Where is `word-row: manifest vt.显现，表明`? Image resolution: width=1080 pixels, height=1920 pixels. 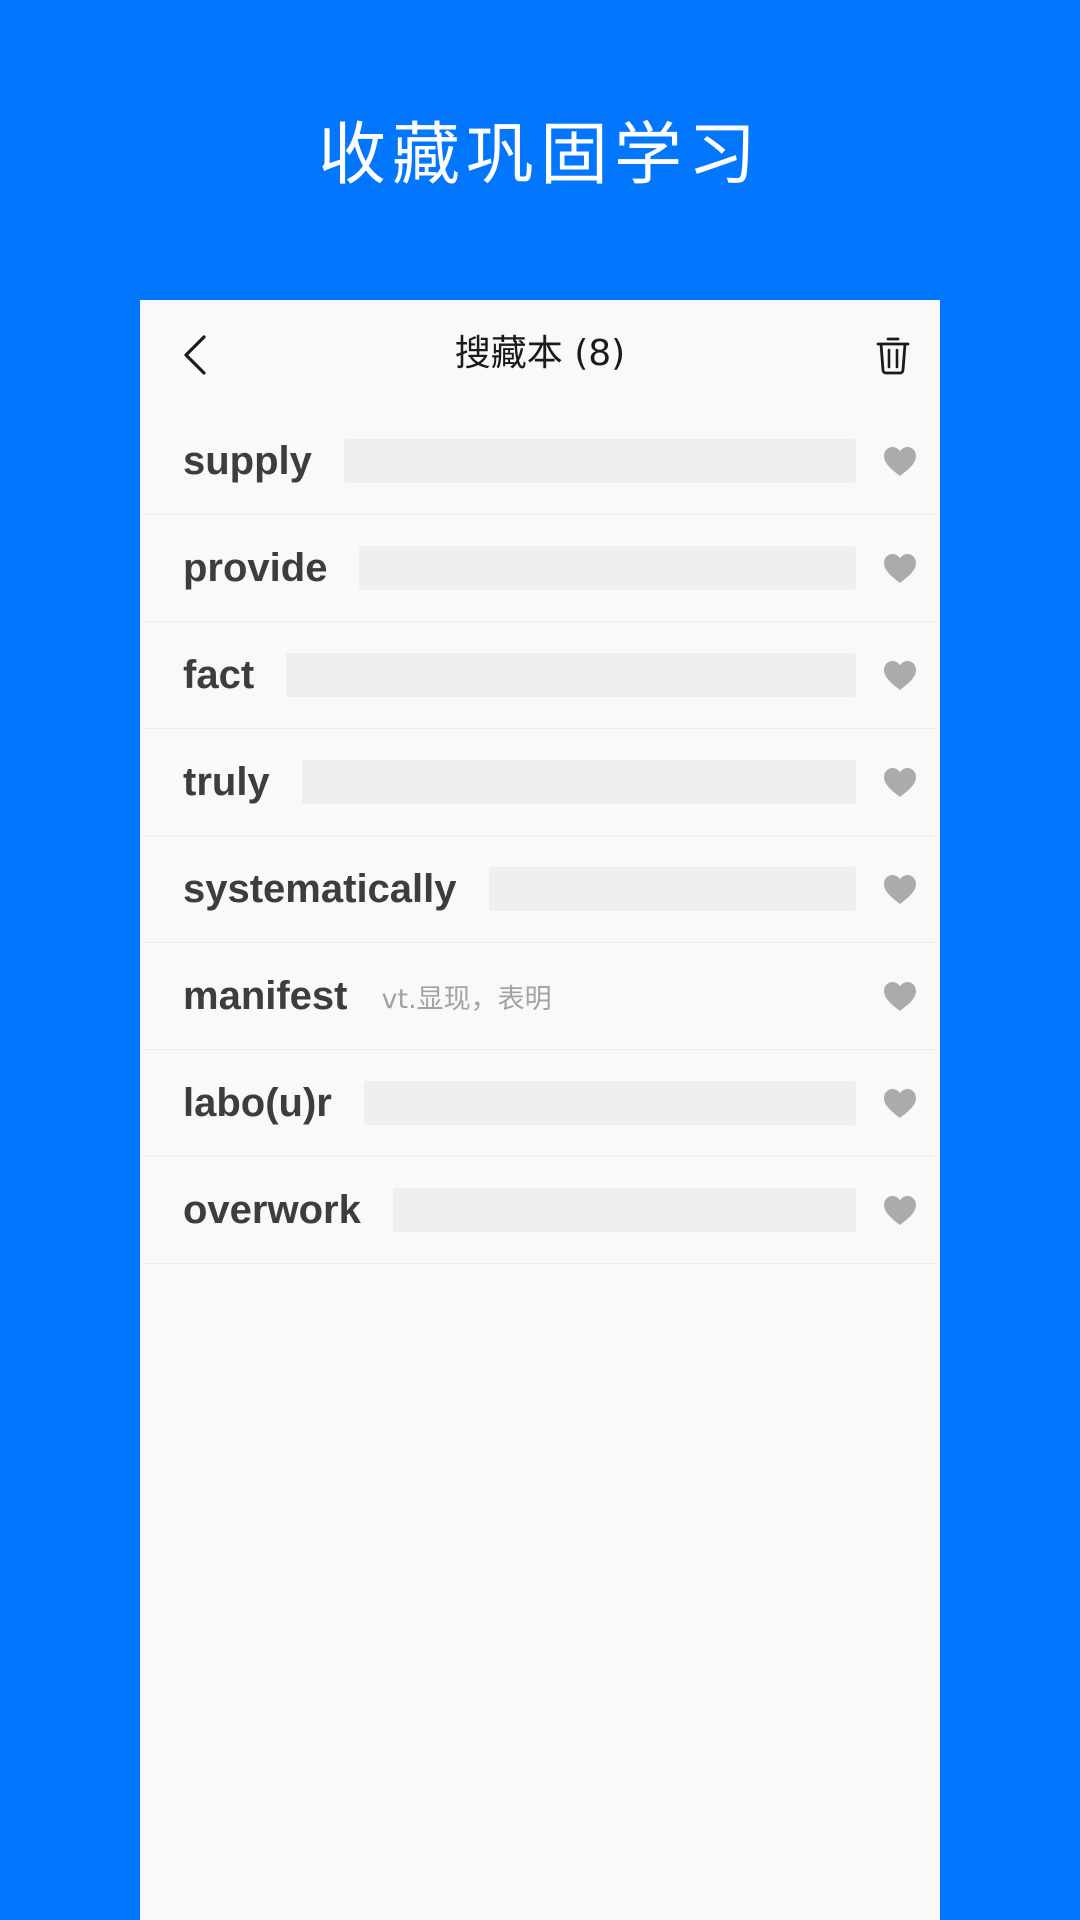
word-row: manifest vt.显现，表明 is located at coordinates (540, 996).